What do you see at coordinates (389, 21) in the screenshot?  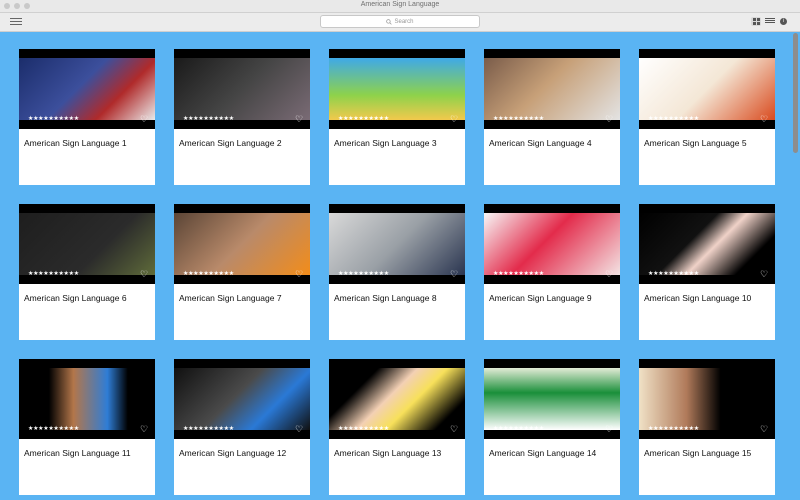 I see `search-icon` at bounding box center [389, 21].